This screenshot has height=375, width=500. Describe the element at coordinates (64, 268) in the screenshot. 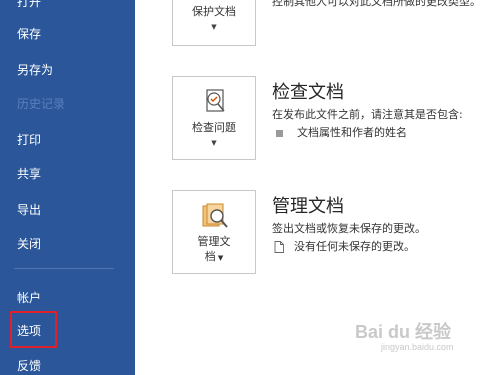

I see `sidebar-divider` at that location.